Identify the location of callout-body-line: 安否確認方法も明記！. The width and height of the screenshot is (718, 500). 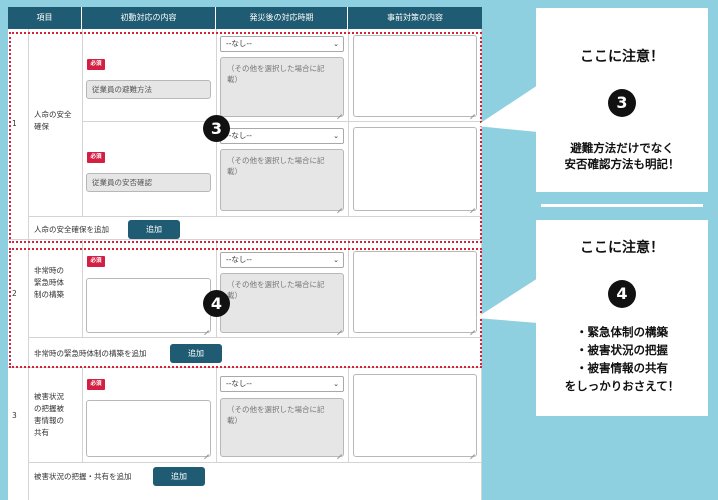
(622, 164).